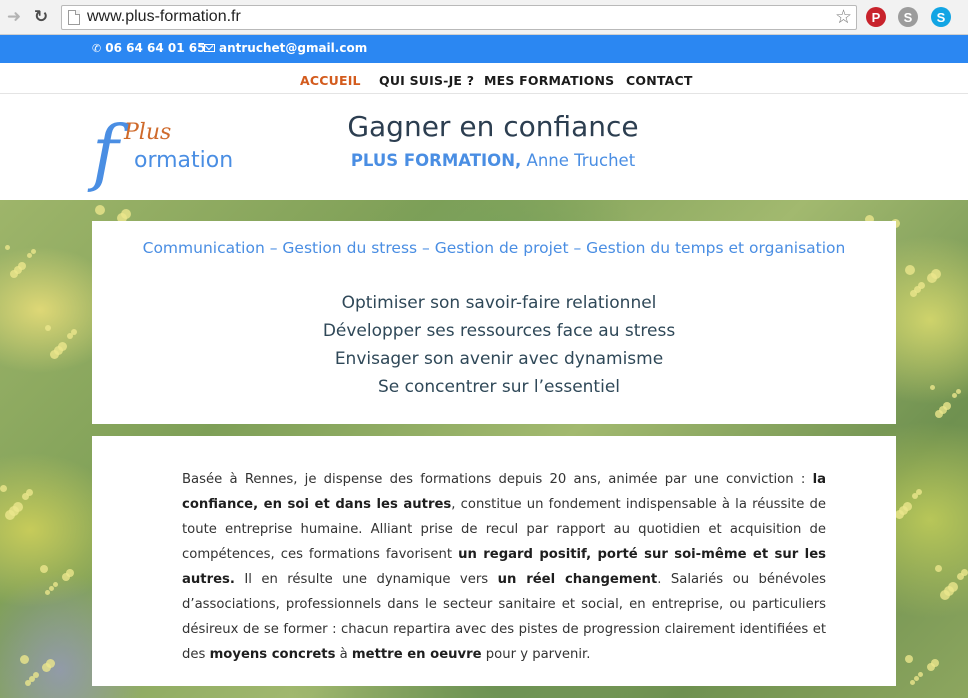 The image size is (968, 698). I want to click on site-subtitle: PLUS FORMATION, Anne Truchet, so click(484, 160).